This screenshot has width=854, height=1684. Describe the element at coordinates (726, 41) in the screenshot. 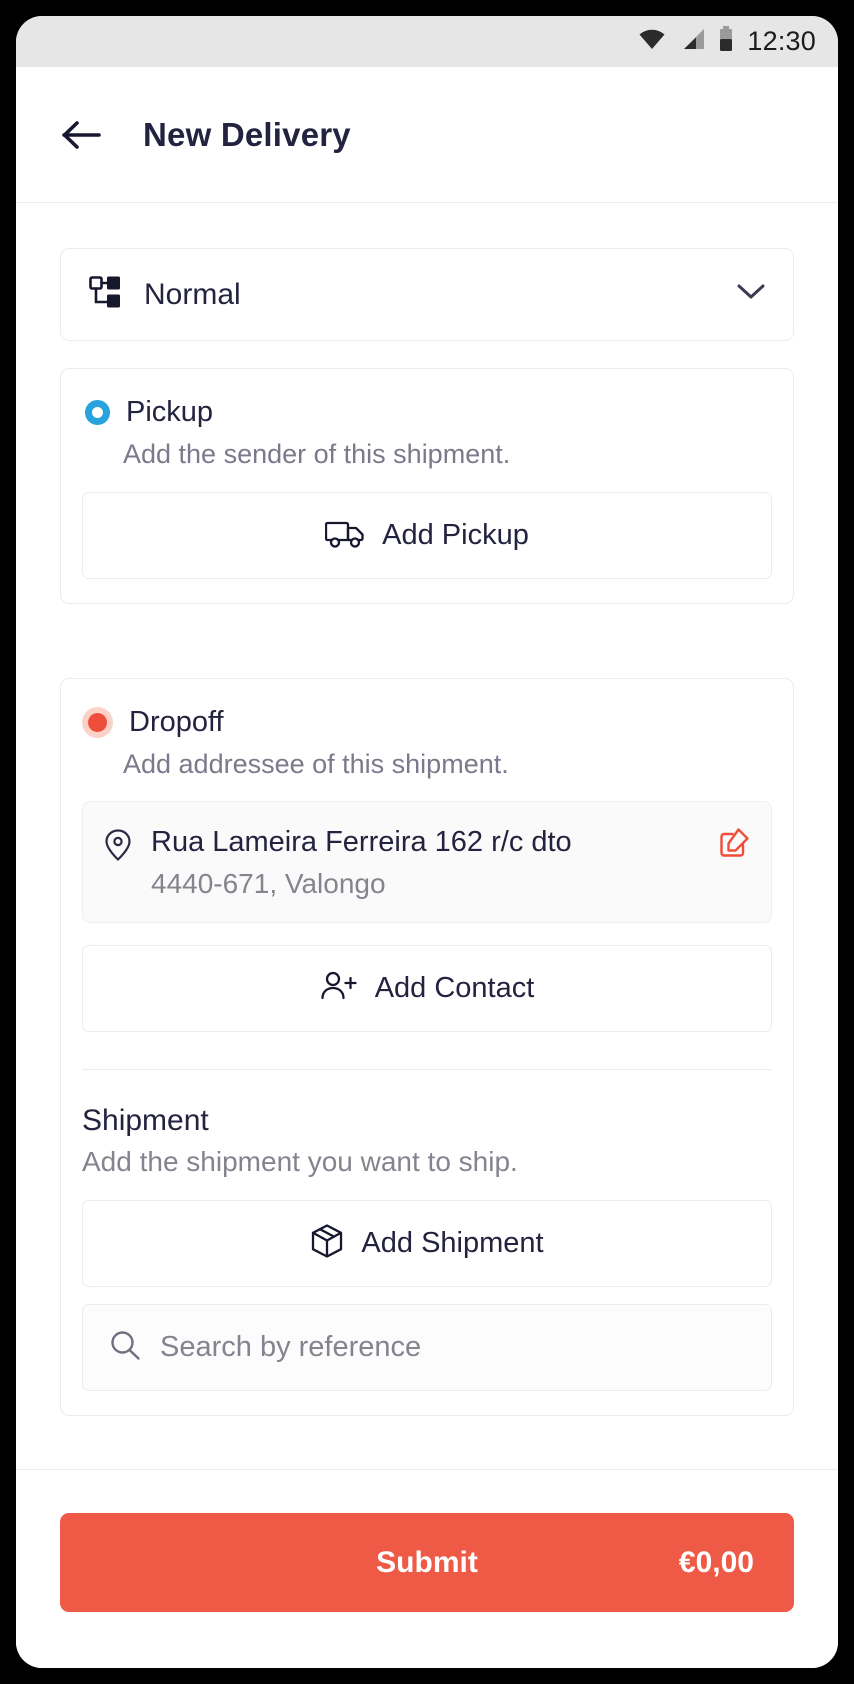

I see `battery-icon` at that location.